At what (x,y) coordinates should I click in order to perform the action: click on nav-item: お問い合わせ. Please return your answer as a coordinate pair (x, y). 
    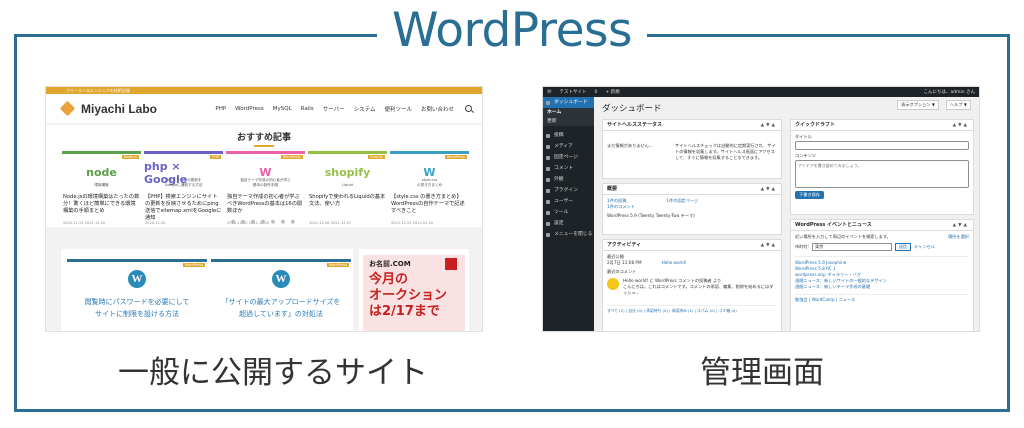
    Looking at the image, I should click on (437, 109).